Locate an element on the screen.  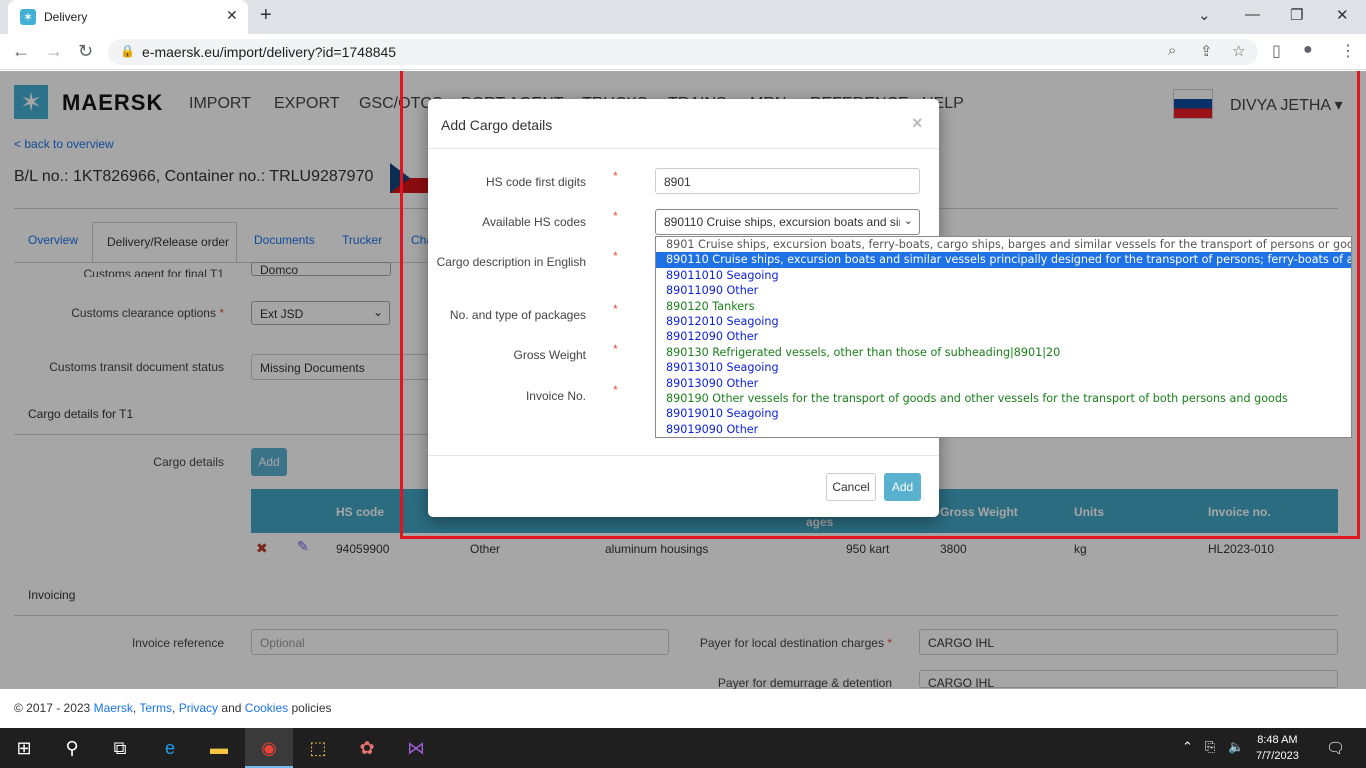
reload-icon: ↻ is located at coordinates (85, 51).